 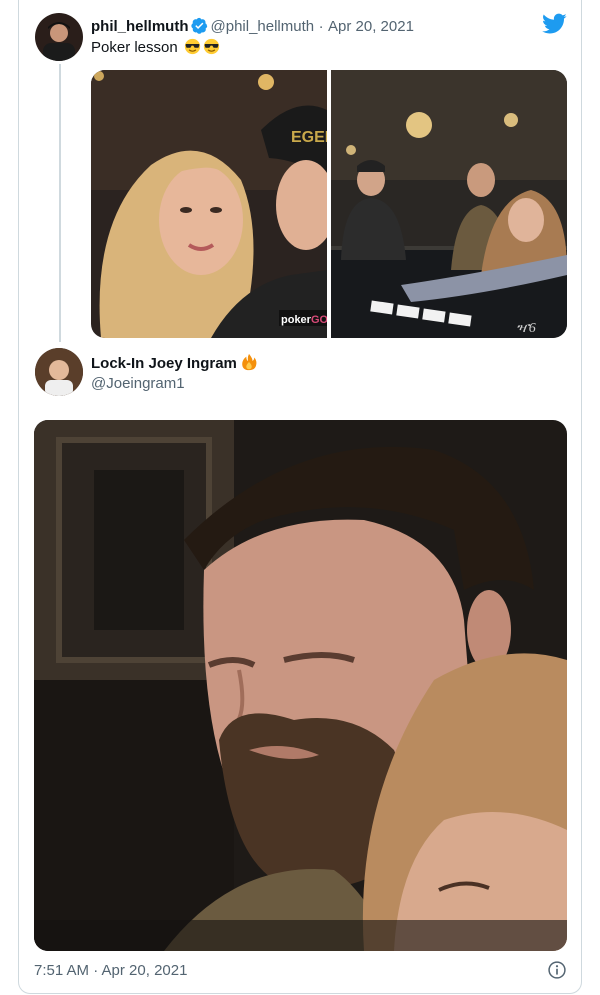 I want to click on poker-table-photo: ዣ6, so click(x=449, y=204).